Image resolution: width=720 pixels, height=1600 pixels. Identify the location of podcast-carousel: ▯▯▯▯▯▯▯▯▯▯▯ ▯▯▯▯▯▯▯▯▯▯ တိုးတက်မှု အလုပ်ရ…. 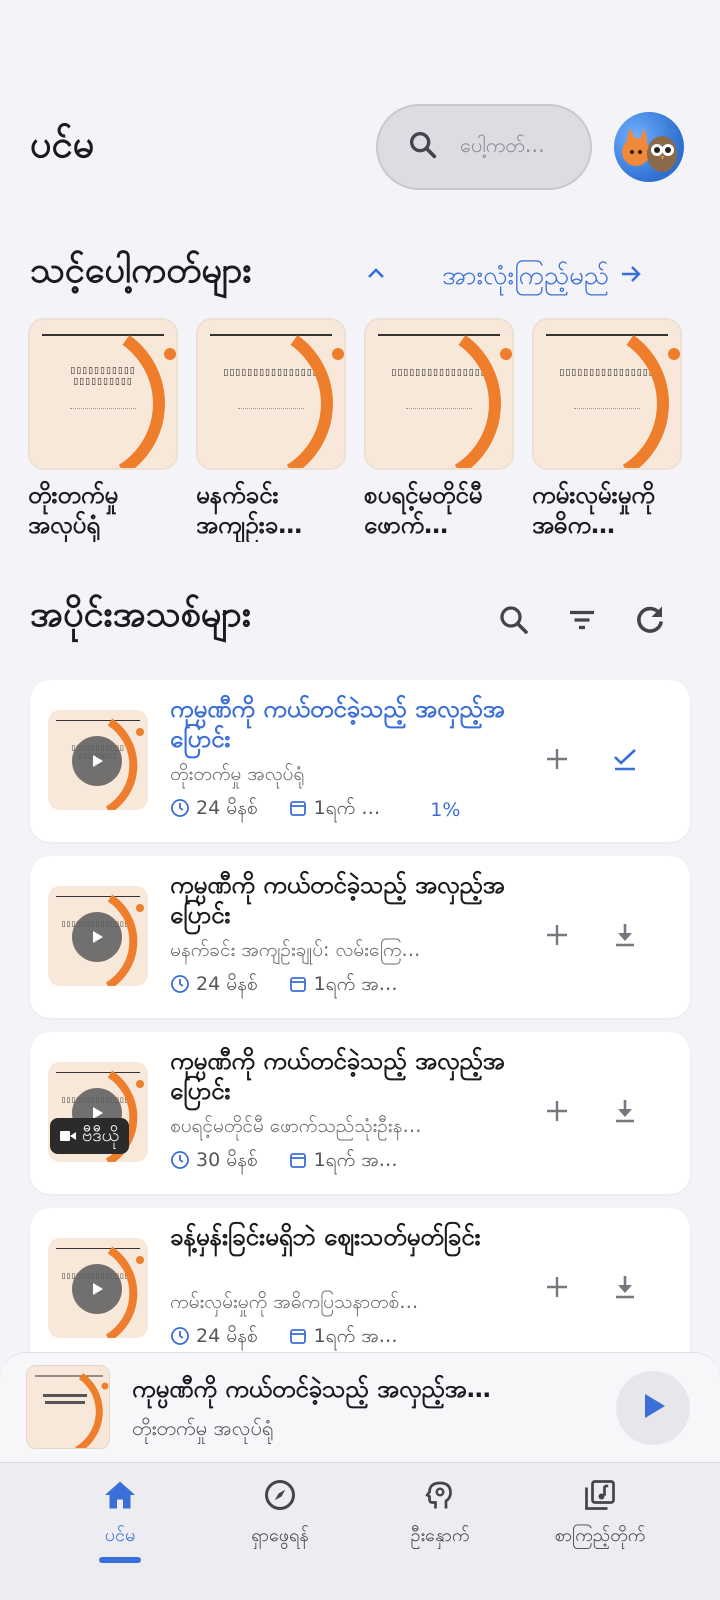
(374, 433).